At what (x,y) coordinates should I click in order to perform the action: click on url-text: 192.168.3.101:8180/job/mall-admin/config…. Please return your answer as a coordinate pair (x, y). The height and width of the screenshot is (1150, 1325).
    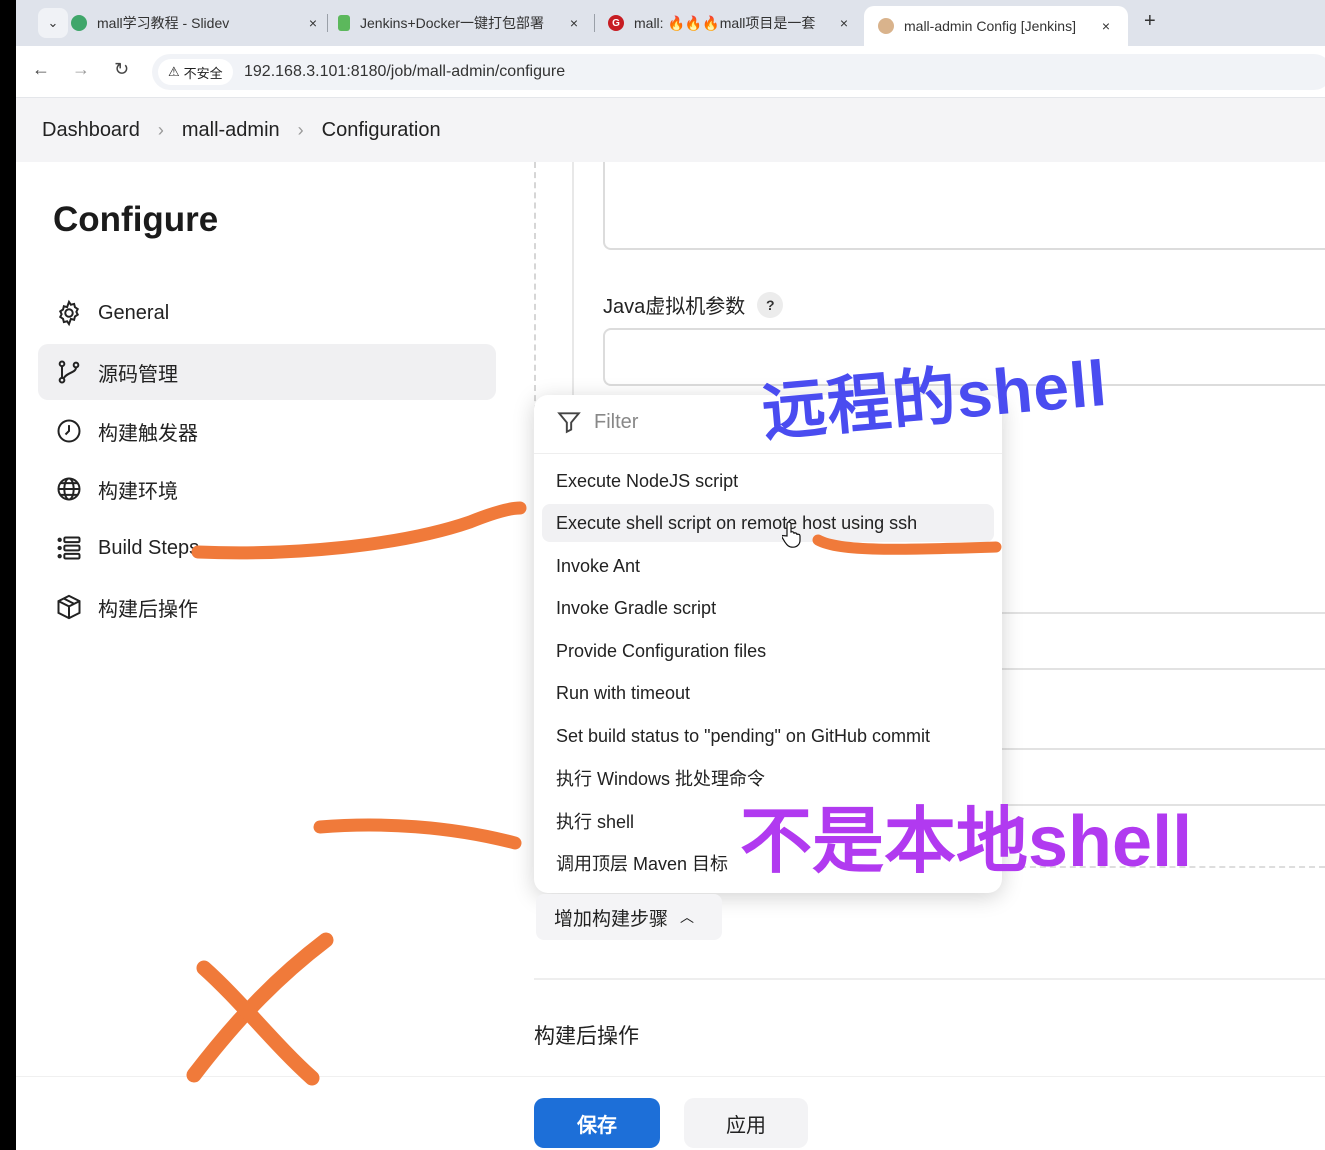
    Looking at the image, I should click on (404, 72).